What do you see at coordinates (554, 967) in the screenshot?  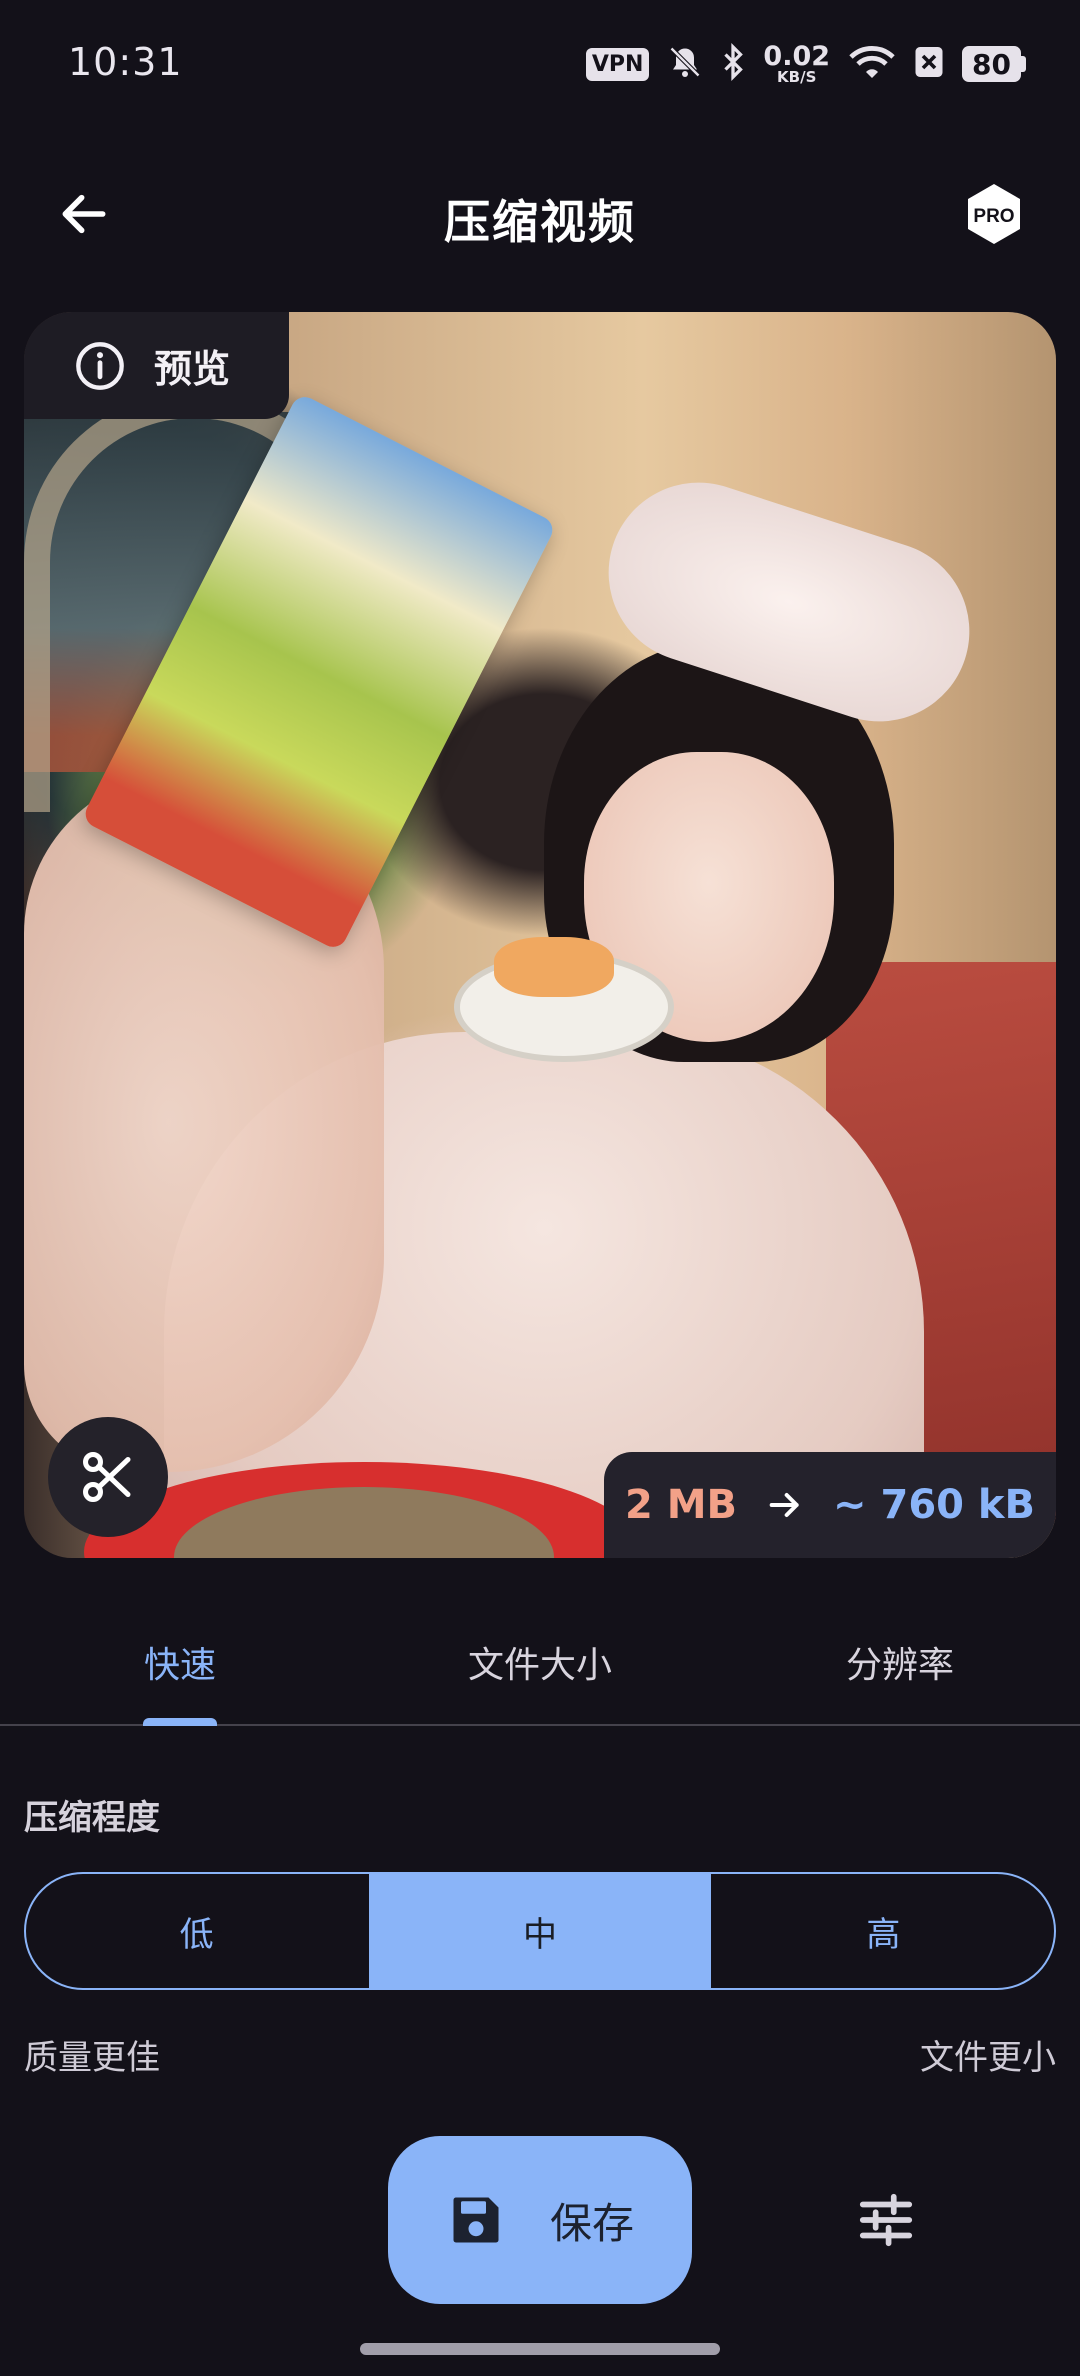 I see `scene-cake` at bounding box center [554, 967].